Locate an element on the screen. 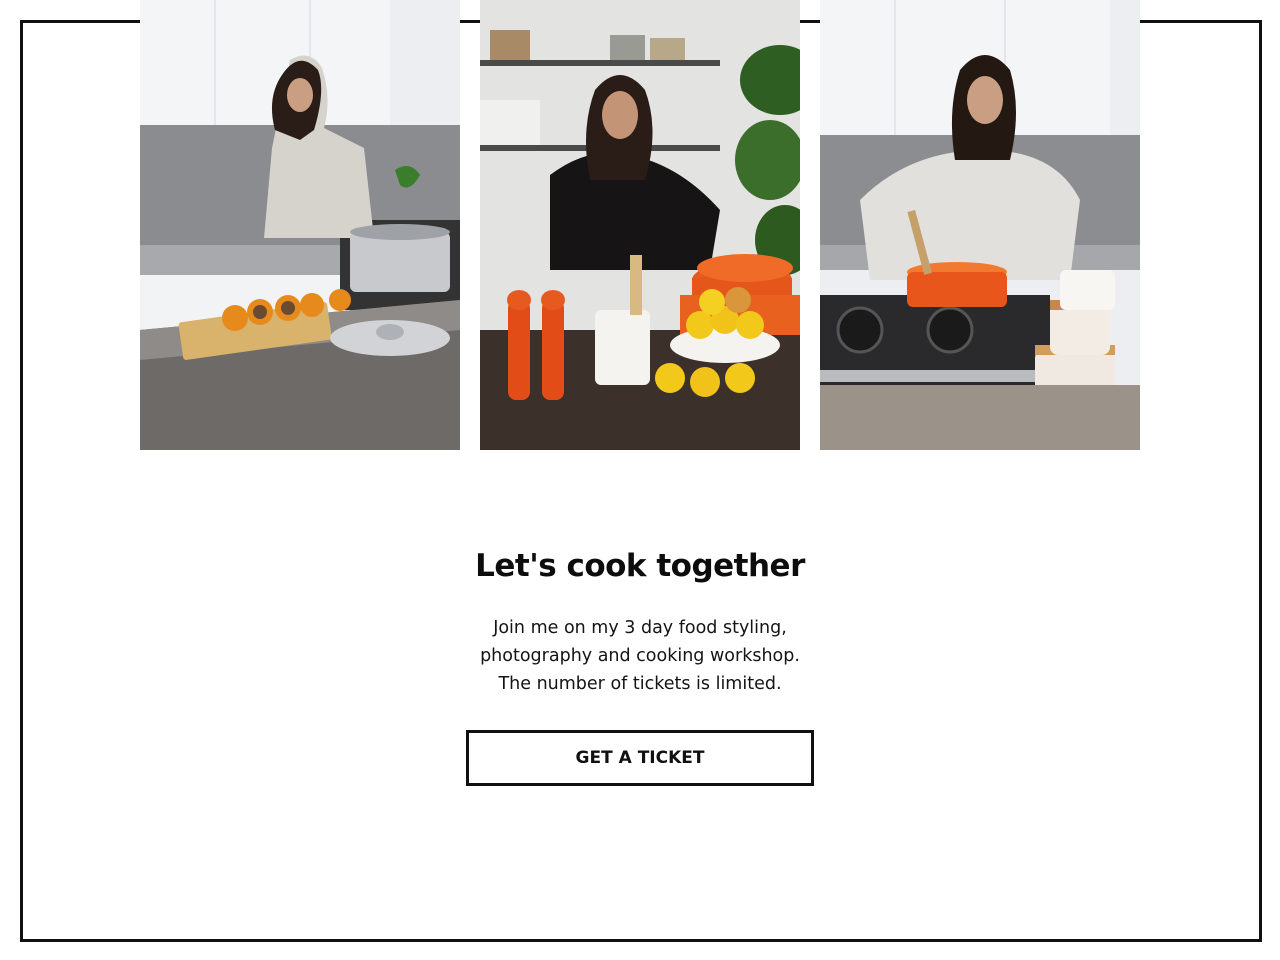 This screenshot has width=1280, height=960. description-line-3: The number of tickets is limited. is located at coordinates (640, 684).